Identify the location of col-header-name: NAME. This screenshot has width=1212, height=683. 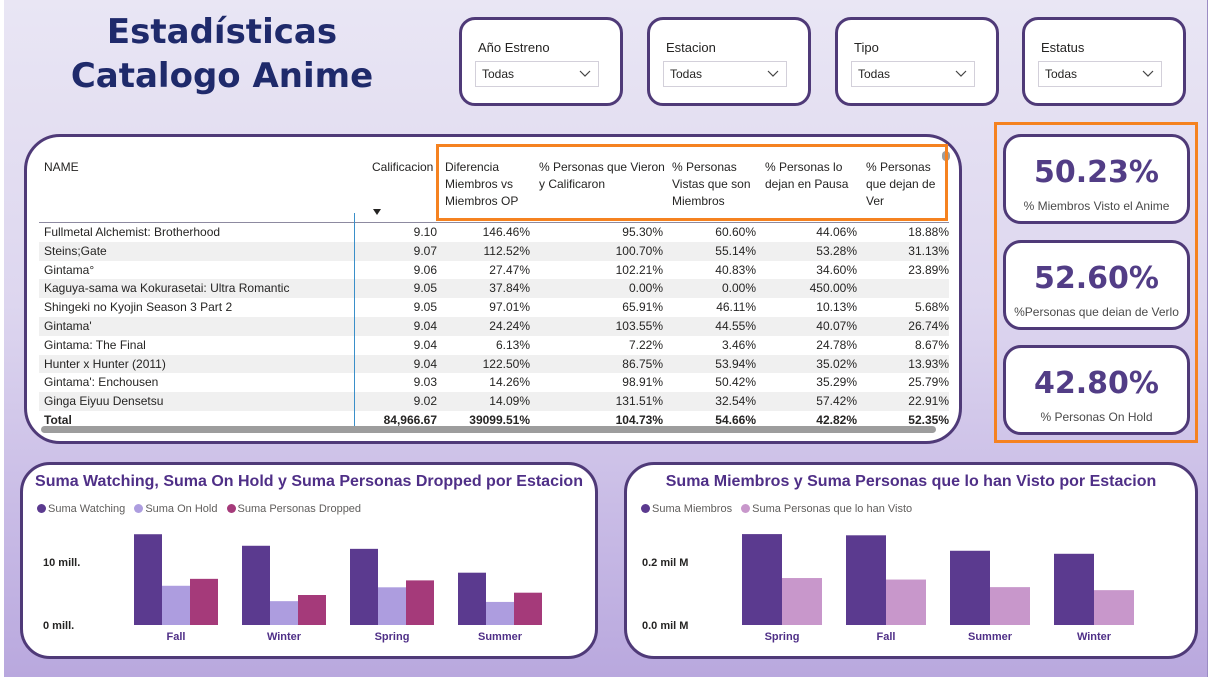
(61, 167).